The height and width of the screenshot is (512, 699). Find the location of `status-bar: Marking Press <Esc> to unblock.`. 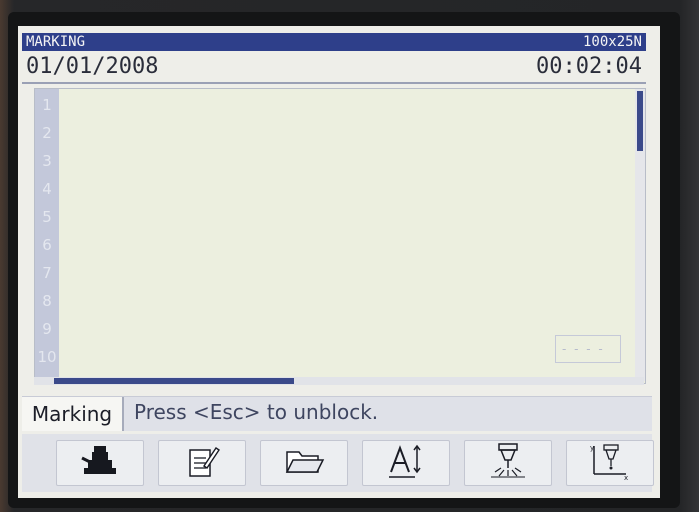

status-bar: Marking Press <Esc> to unblock. is located at coordinates (337, 413).